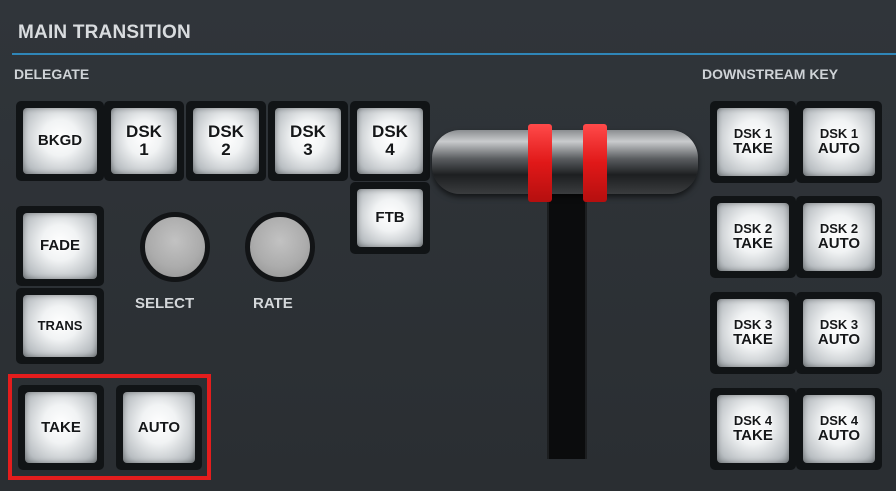 Image resolution: width=896 pixels, height=491 pixels. I want to click on dsk1-take-action: TAKE, so click(753, 148).